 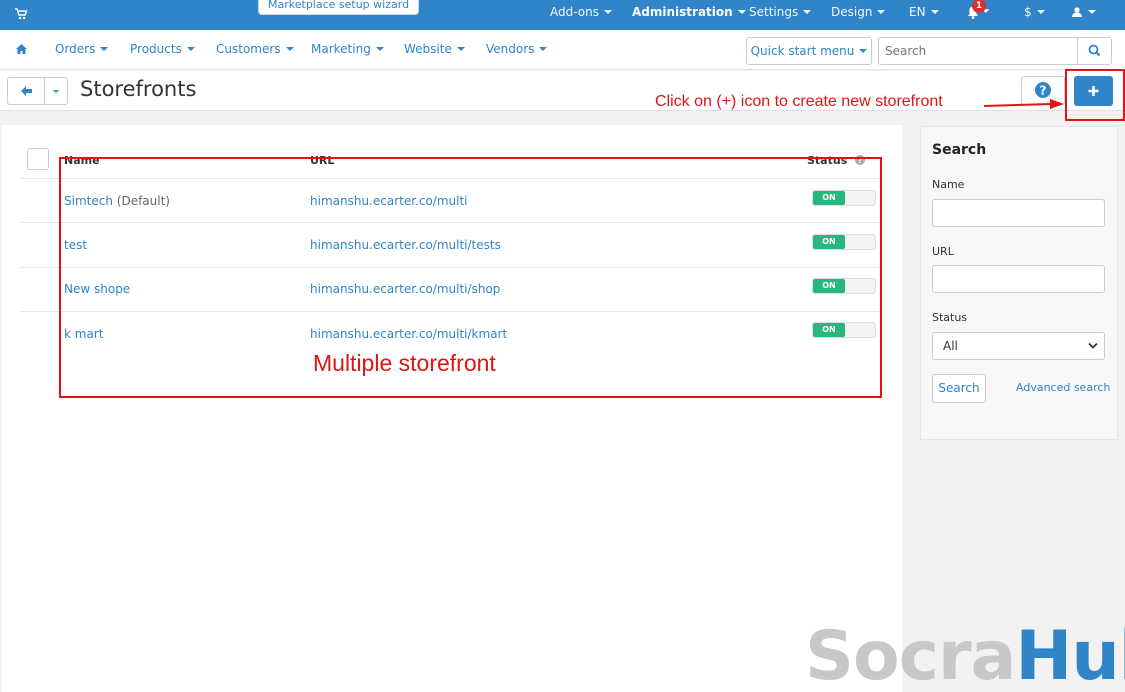 What do you see at coordinates (950, 317) in the screenshot?
I see `status-label: Status` at bounding box center [950, 317].